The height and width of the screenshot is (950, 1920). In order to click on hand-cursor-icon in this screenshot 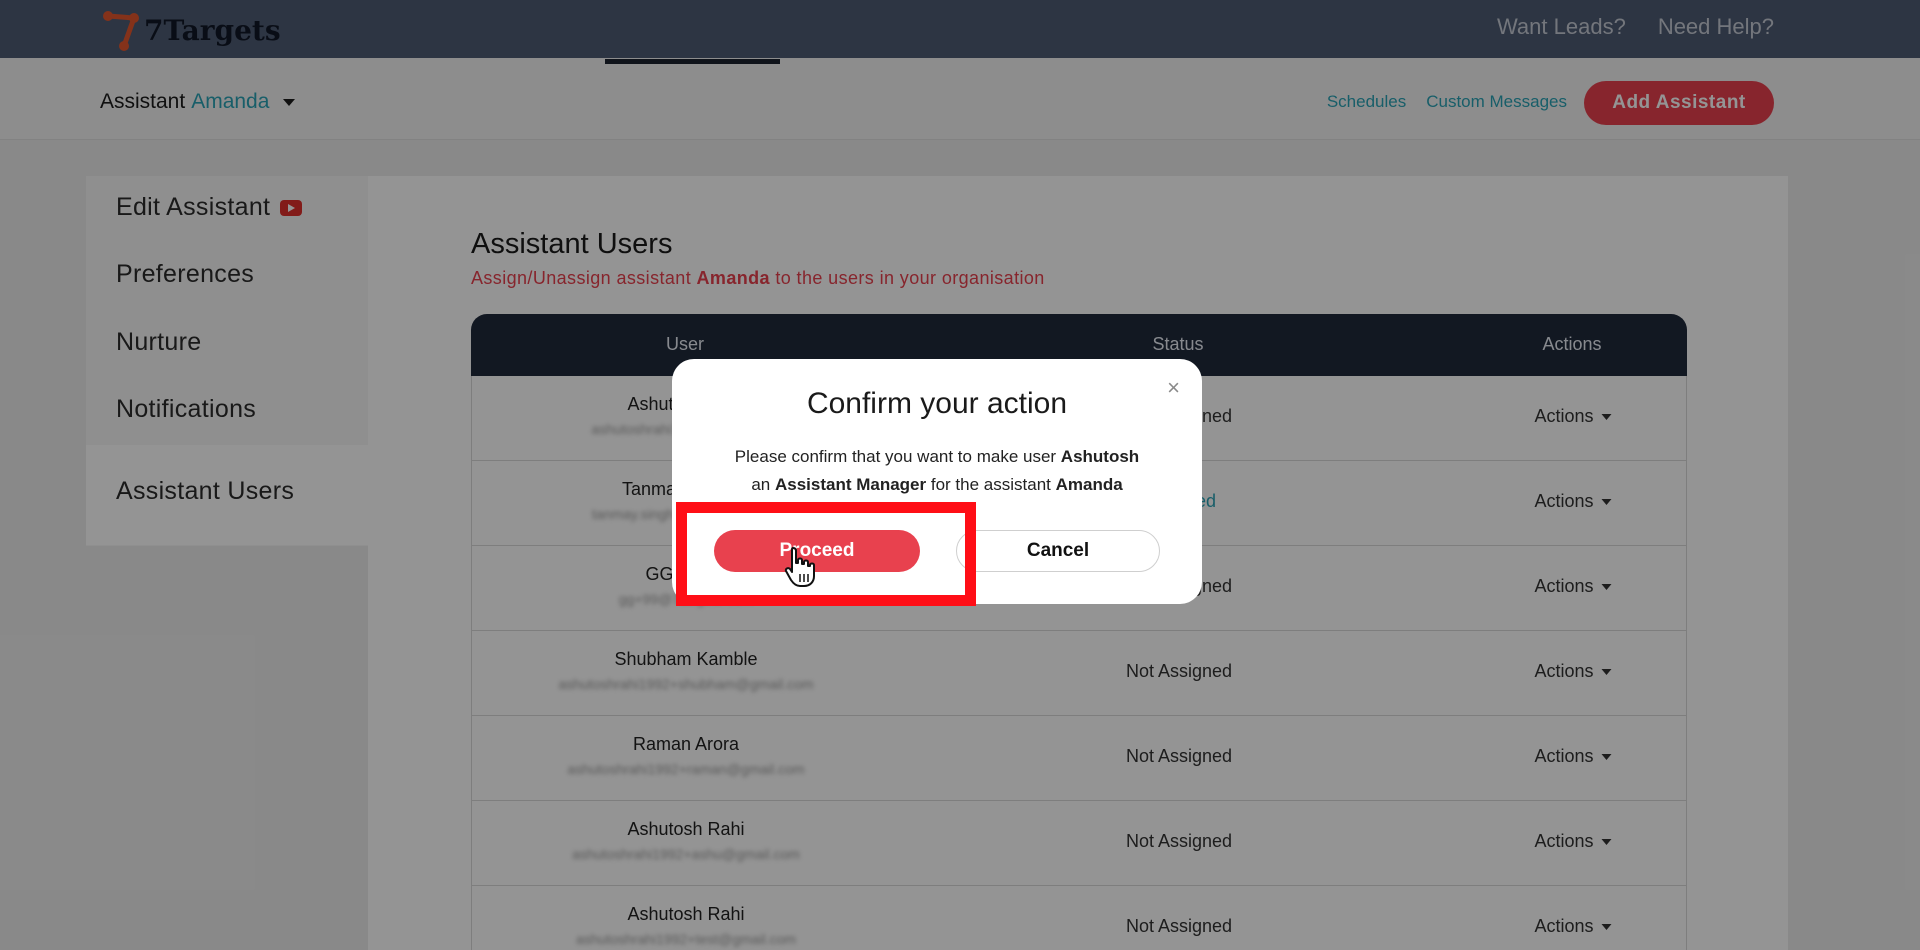, I will do `click(799, 567)`.